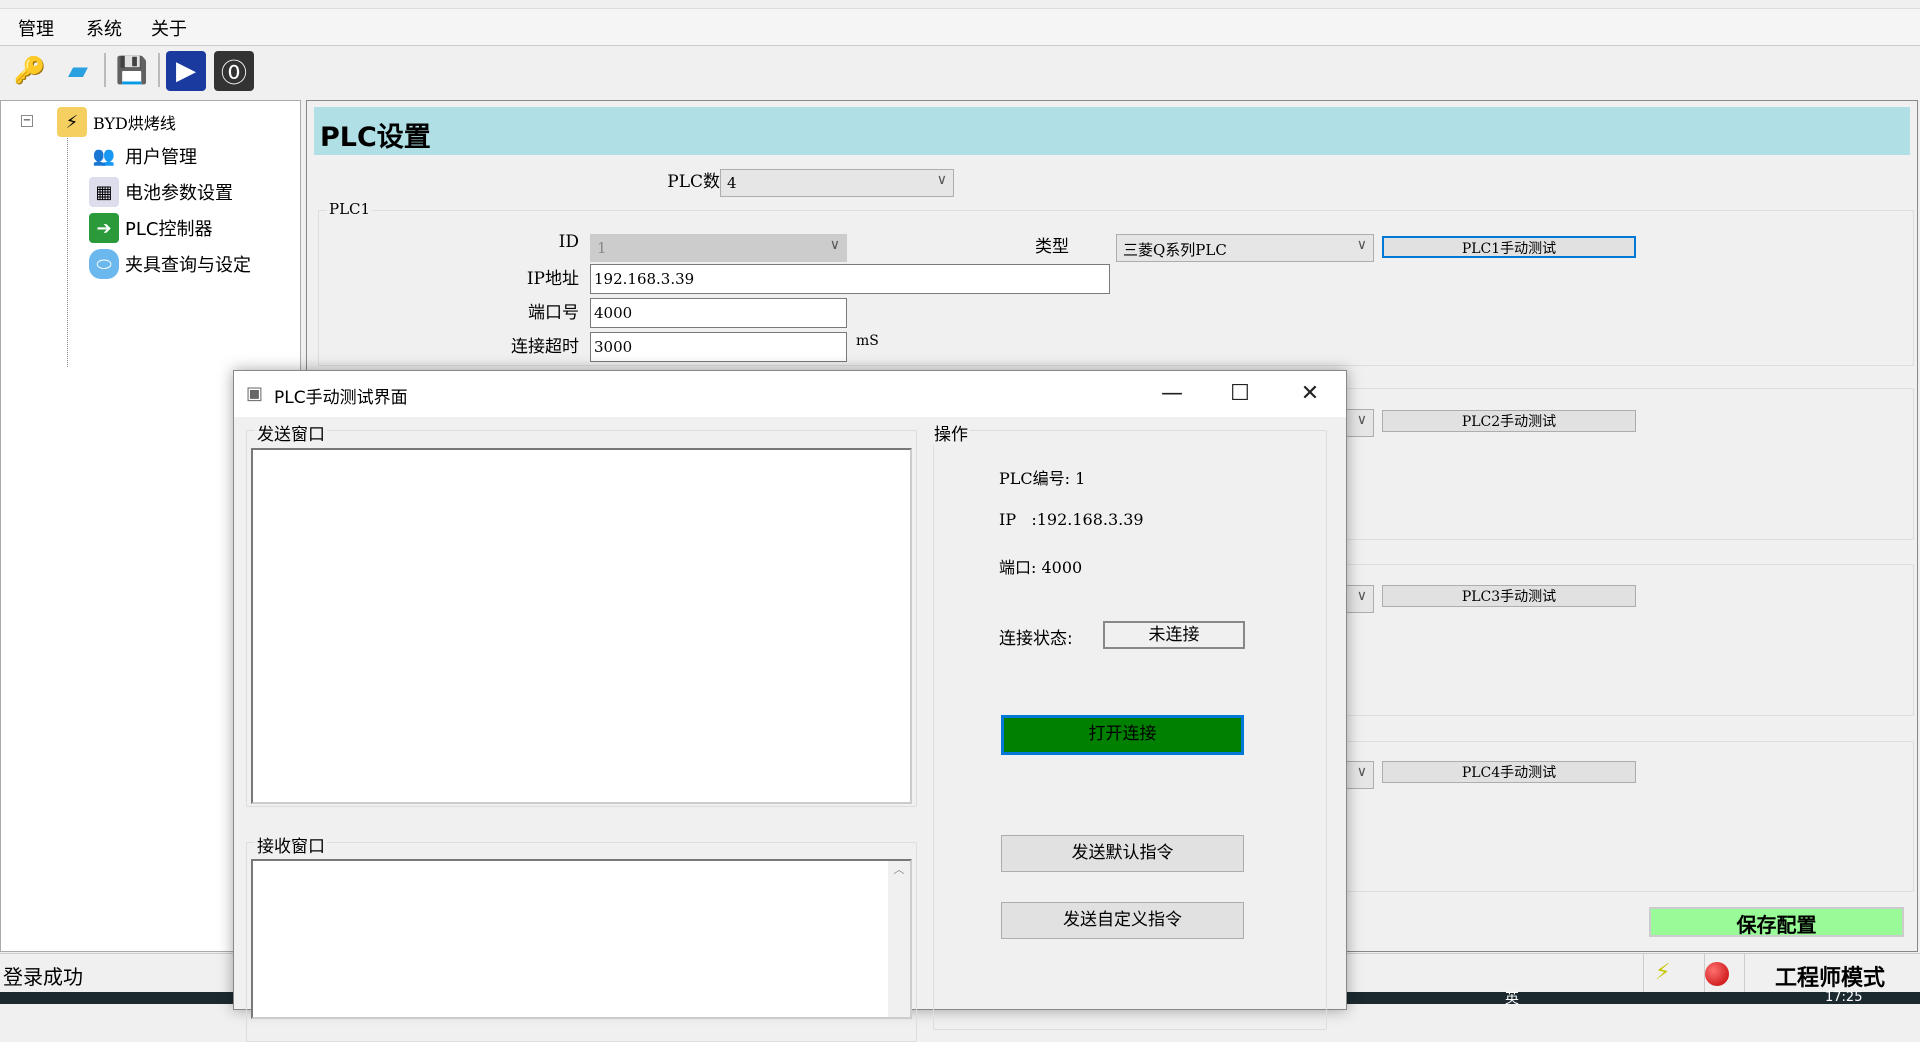 The width and height of the screenshot is (1920, 1042). I want to click on id-label: ID, so click(568, 242).